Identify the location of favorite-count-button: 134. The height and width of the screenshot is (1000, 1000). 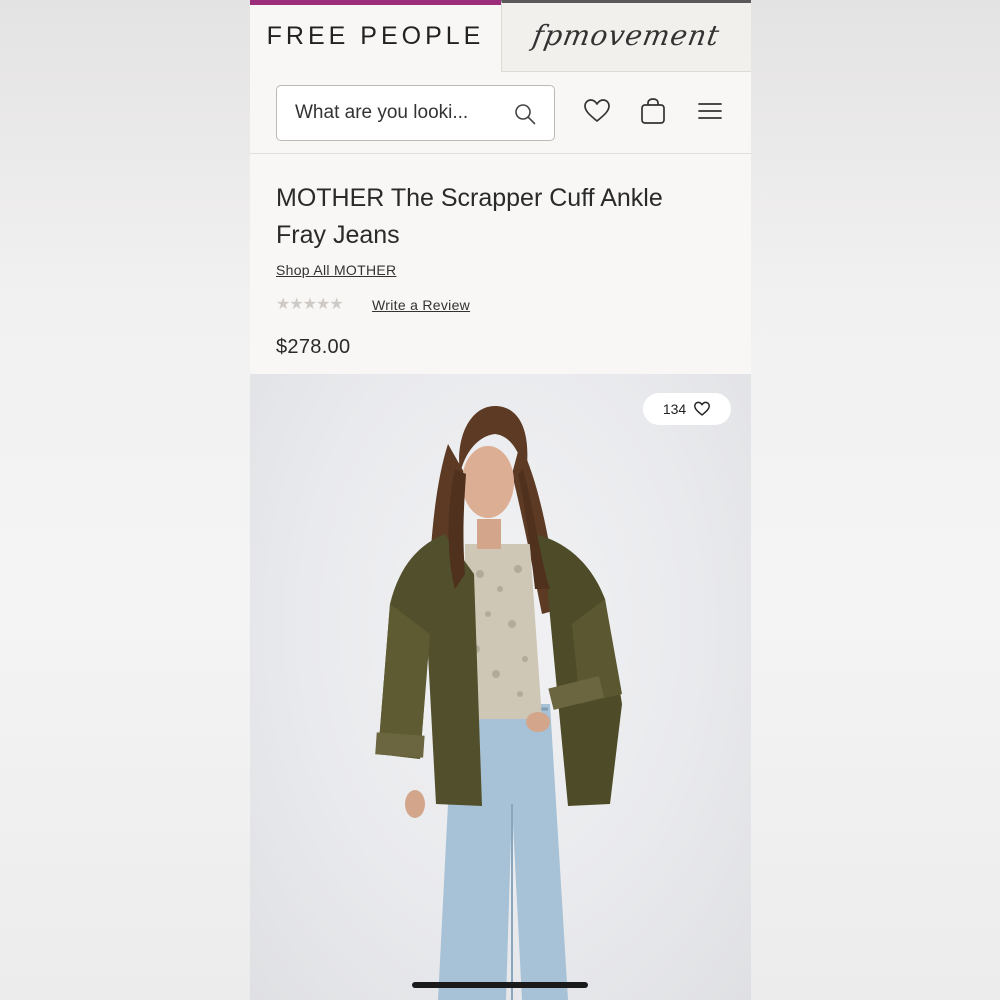
(687, 409).